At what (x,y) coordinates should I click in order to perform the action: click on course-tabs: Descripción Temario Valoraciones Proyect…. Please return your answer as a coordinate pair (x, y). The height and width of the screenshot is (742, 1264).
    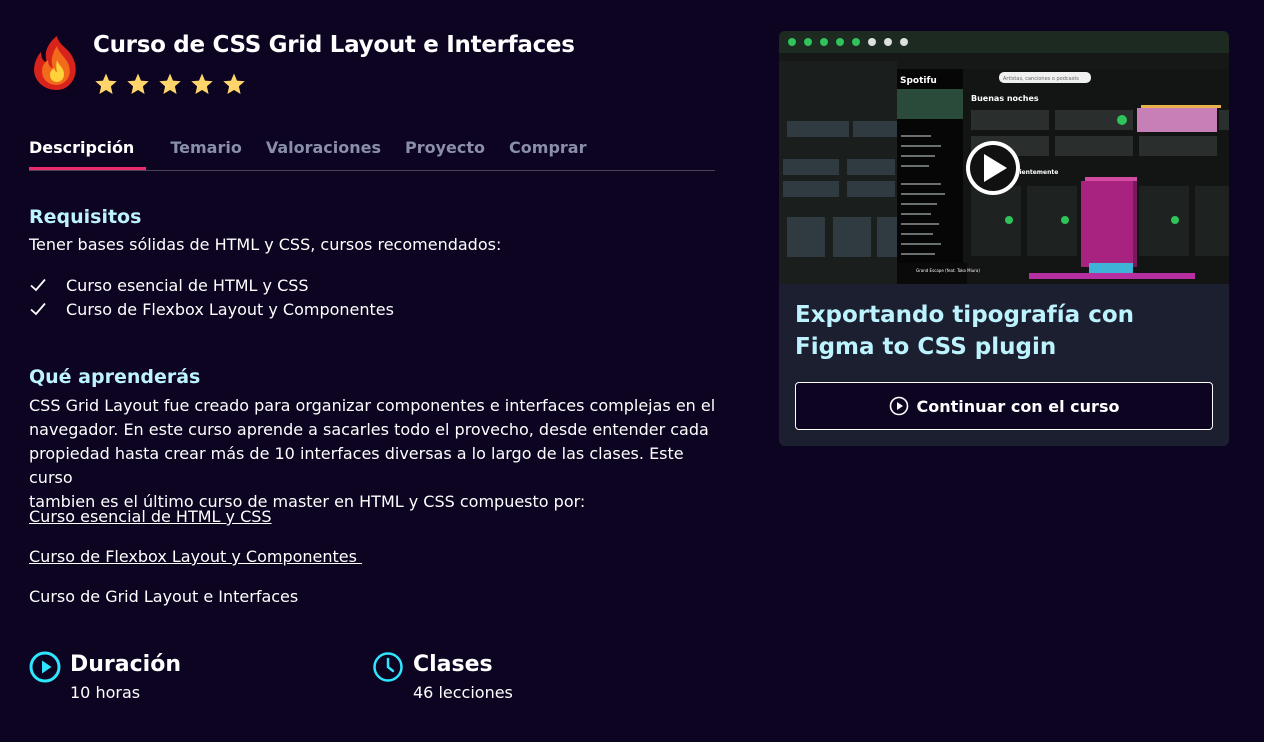
    Looking at the image, I should click on (372, 153).